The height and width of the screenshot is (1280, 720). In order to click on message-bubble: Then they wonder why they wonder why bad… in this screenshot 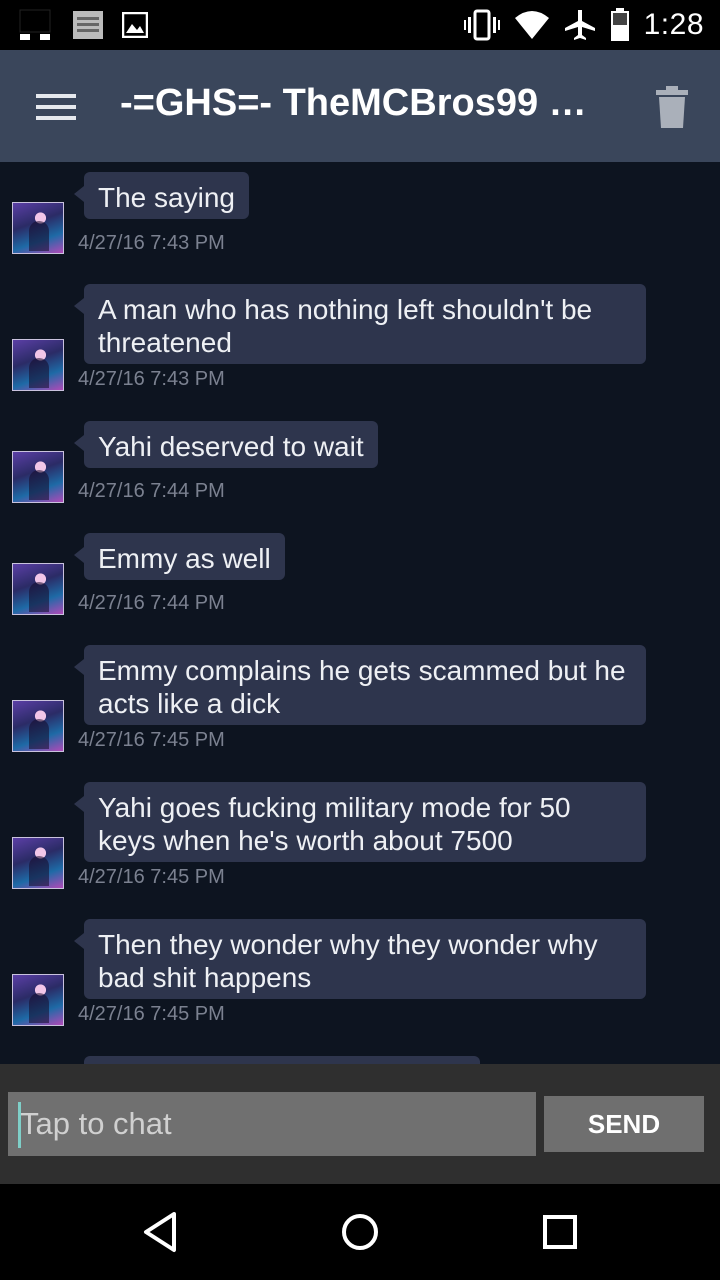, I will do `click(360, 959)`.